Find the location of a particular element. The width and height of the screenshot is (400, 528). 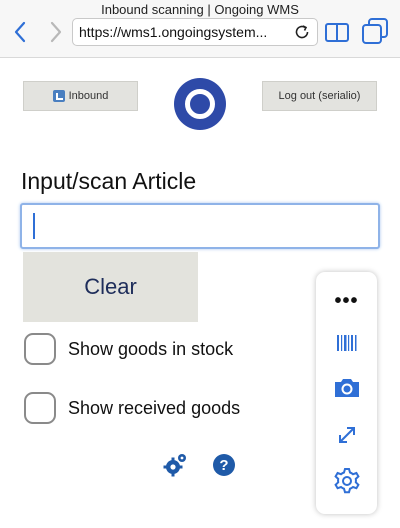

tabs-icon is located at coordinates (375, 31).